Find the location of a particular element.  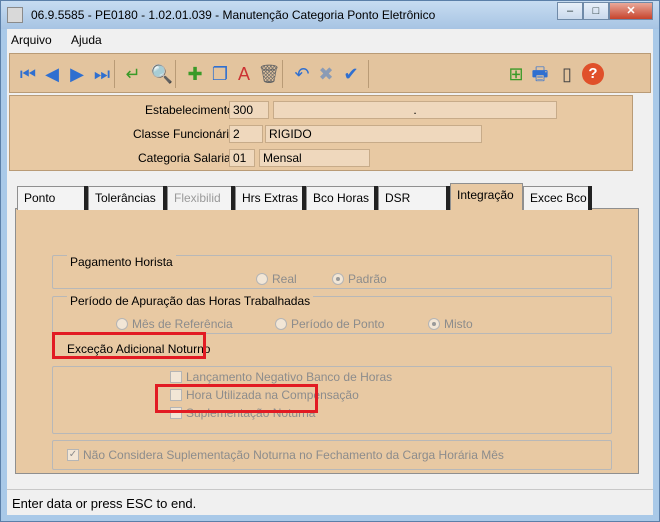

printer-icon: 🖶 is located at coordinates (540, 74).